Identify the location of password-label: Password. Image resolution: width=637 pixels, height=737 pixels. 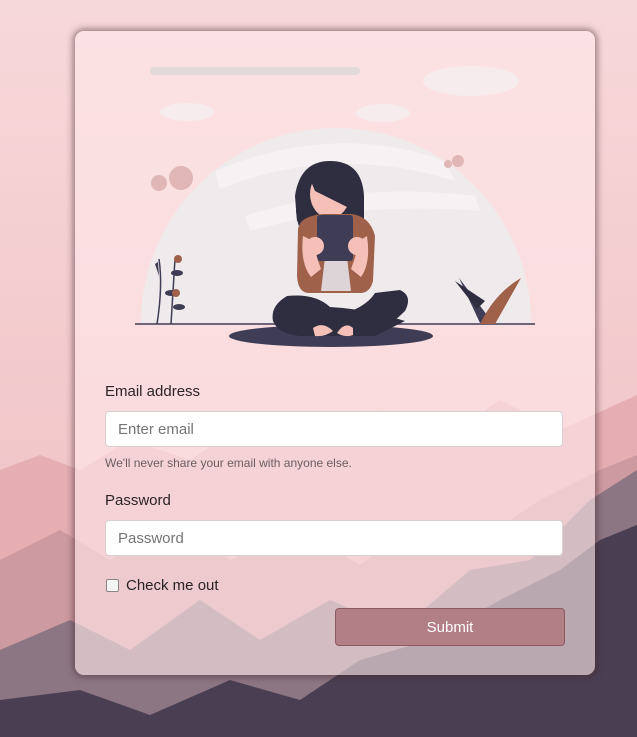
(138, 500).